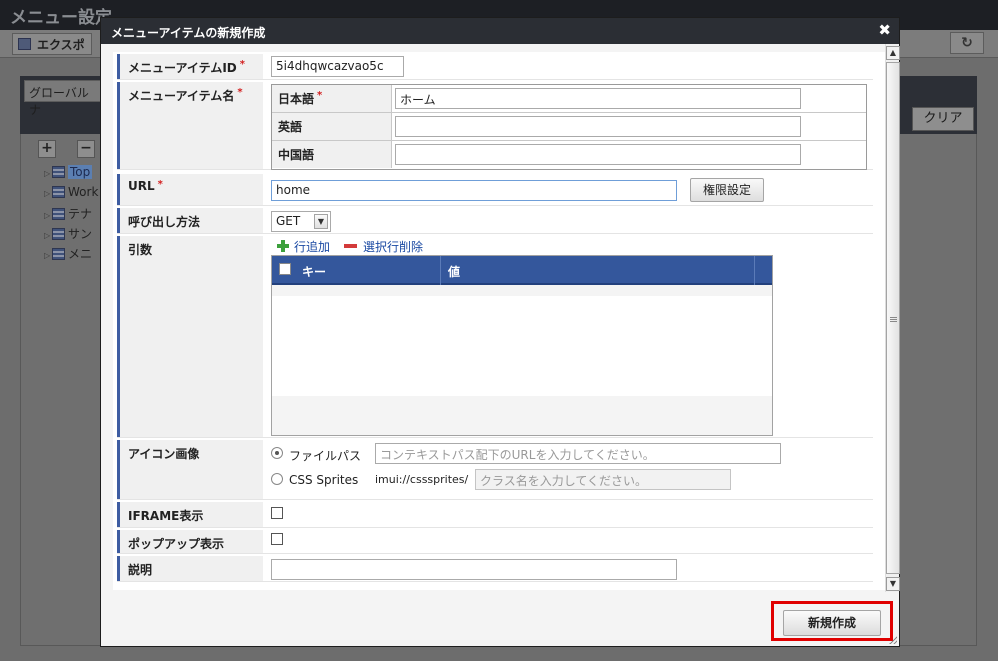  I want to click on grip-icon, so click(893, 317).